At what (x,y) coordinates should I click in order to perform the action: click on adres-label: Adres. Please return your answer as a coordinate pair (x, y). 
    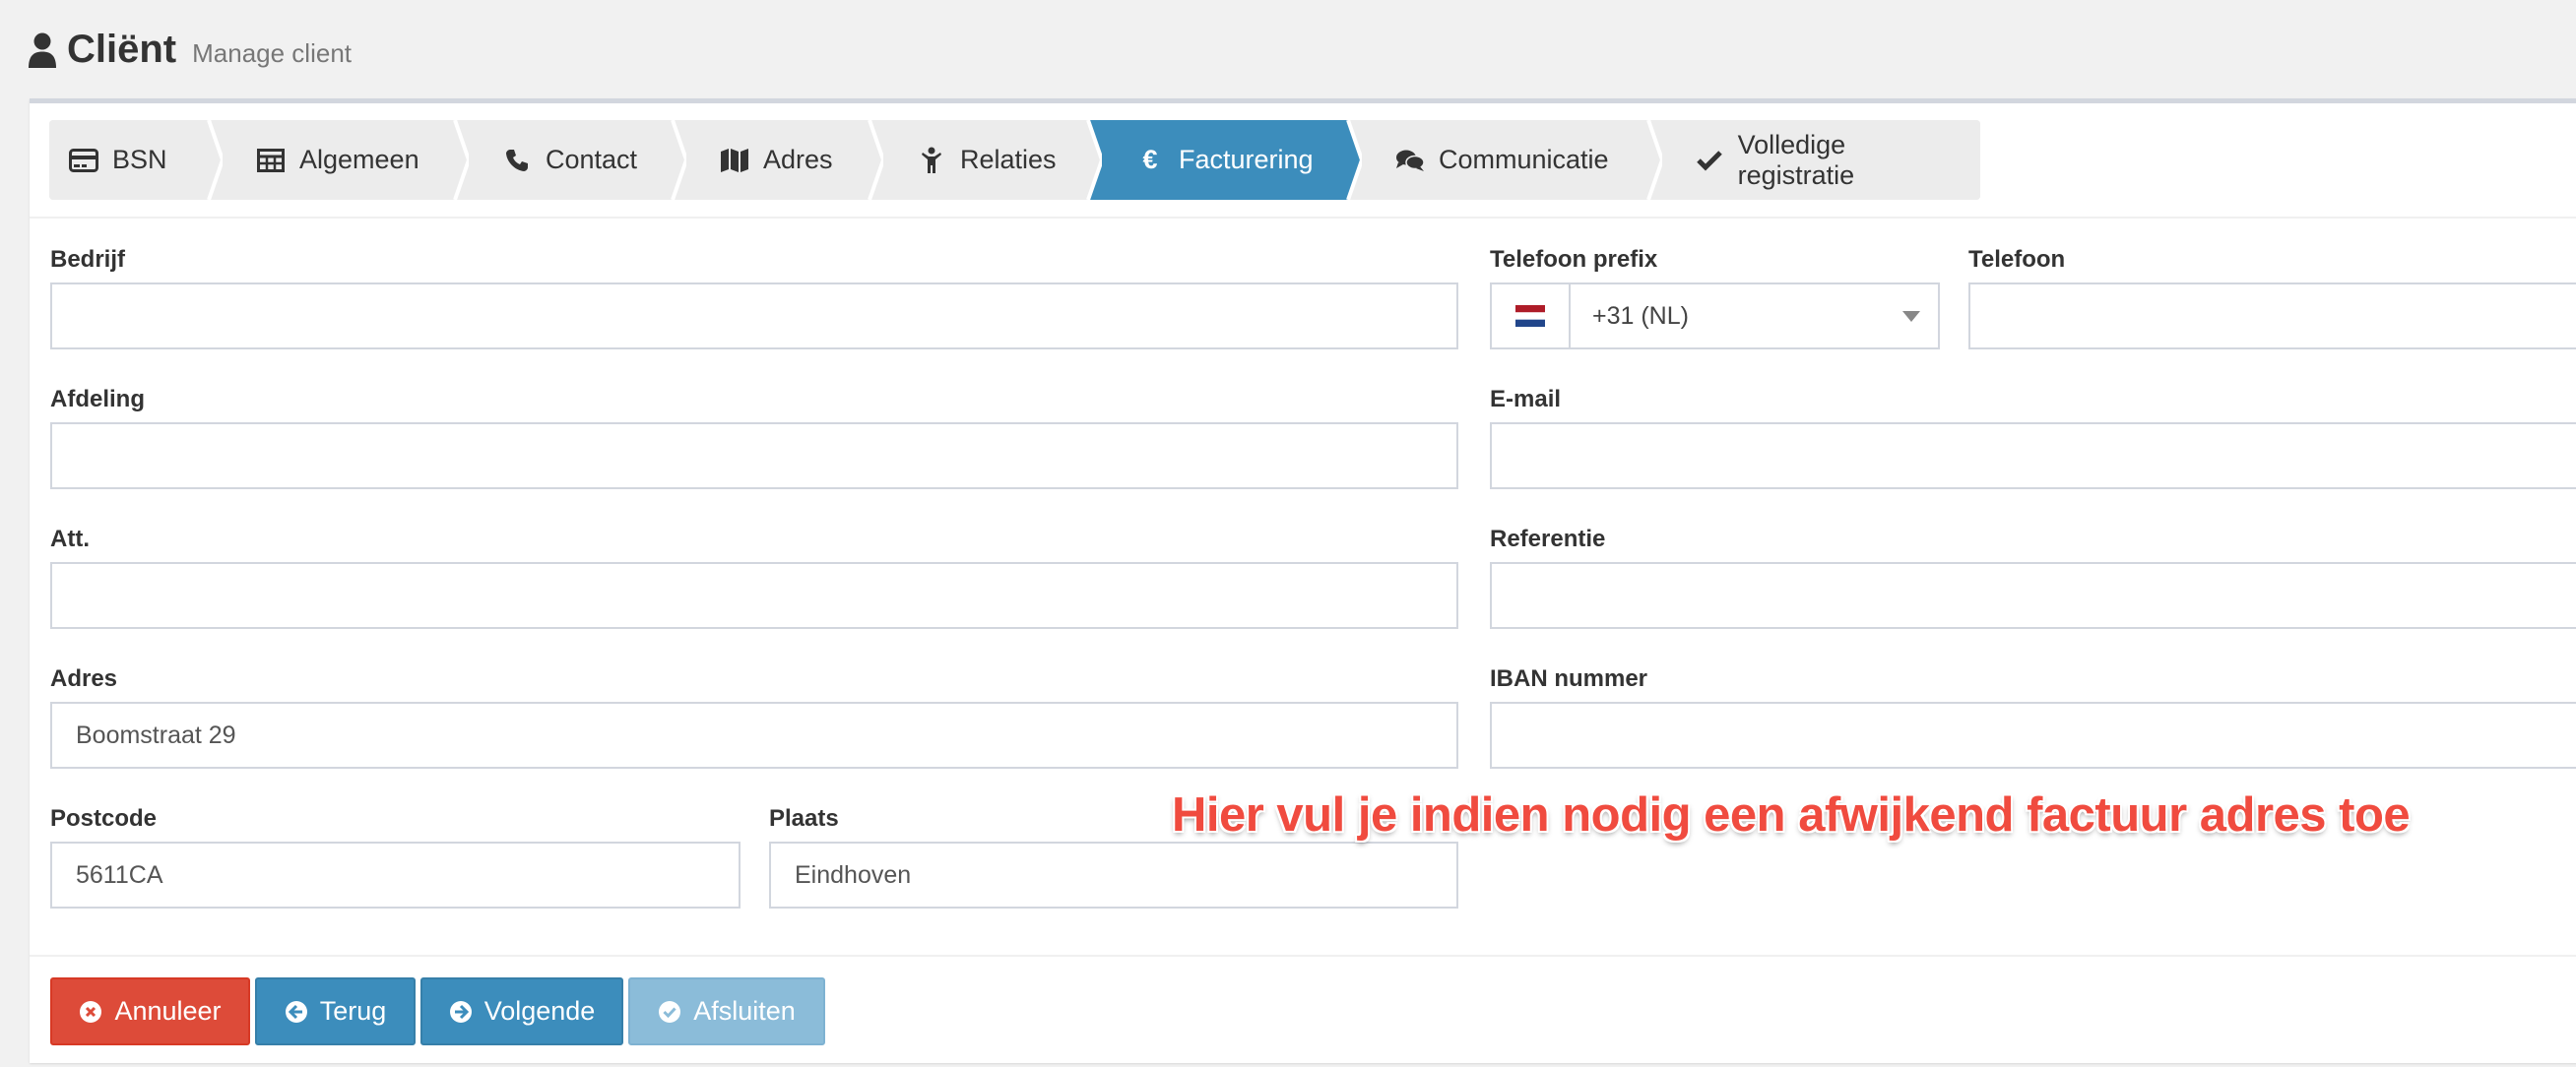
    Looking at the image, I should click on (84, 679).